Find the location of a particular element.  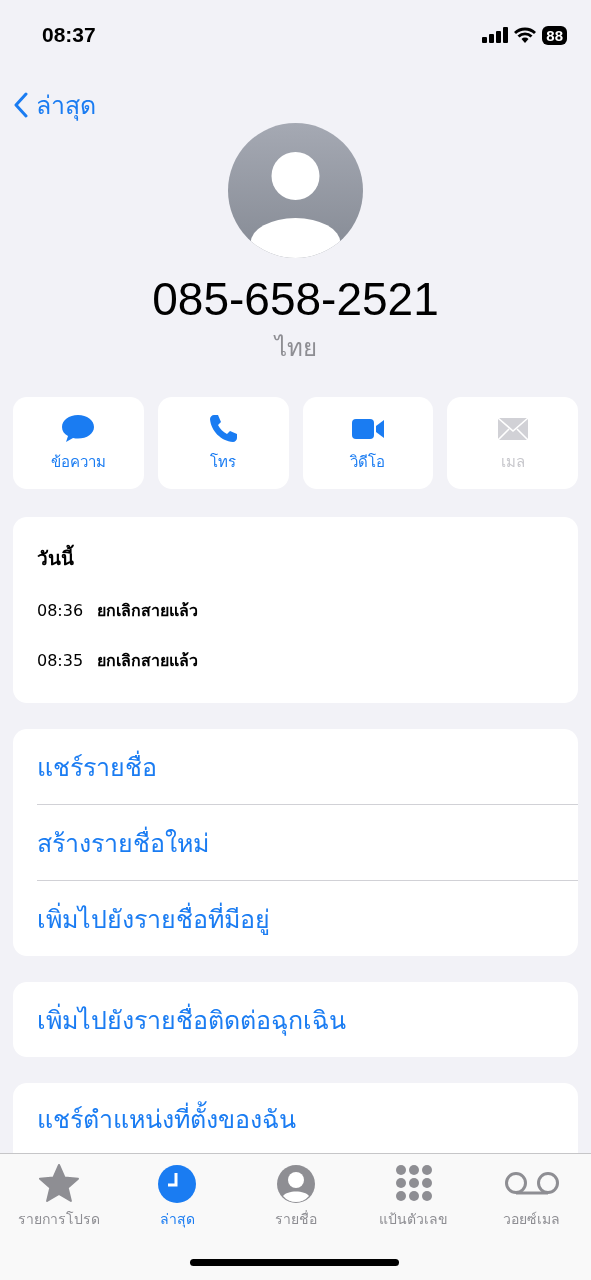

clock-icon is located at coordinates (177, 1184).